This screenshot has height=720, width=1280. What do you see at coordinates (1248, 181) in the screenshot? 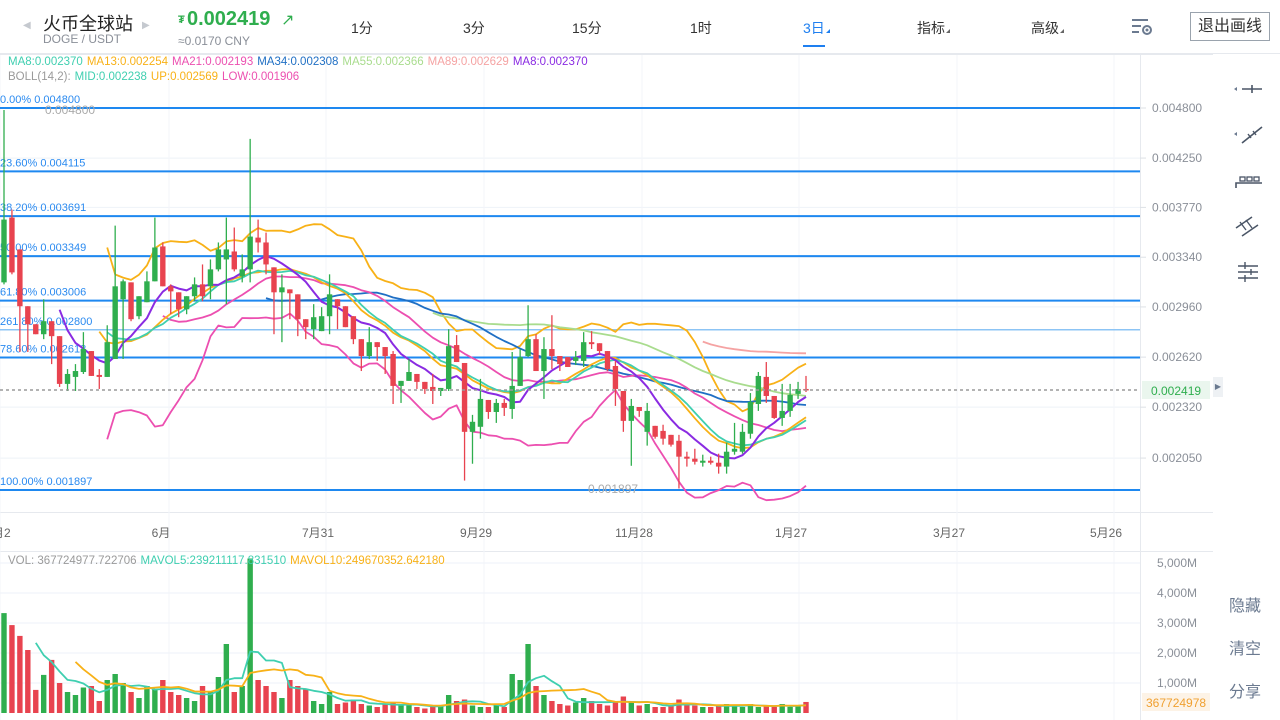
I see `ruler-icon` at bounding box center [1248, 181].